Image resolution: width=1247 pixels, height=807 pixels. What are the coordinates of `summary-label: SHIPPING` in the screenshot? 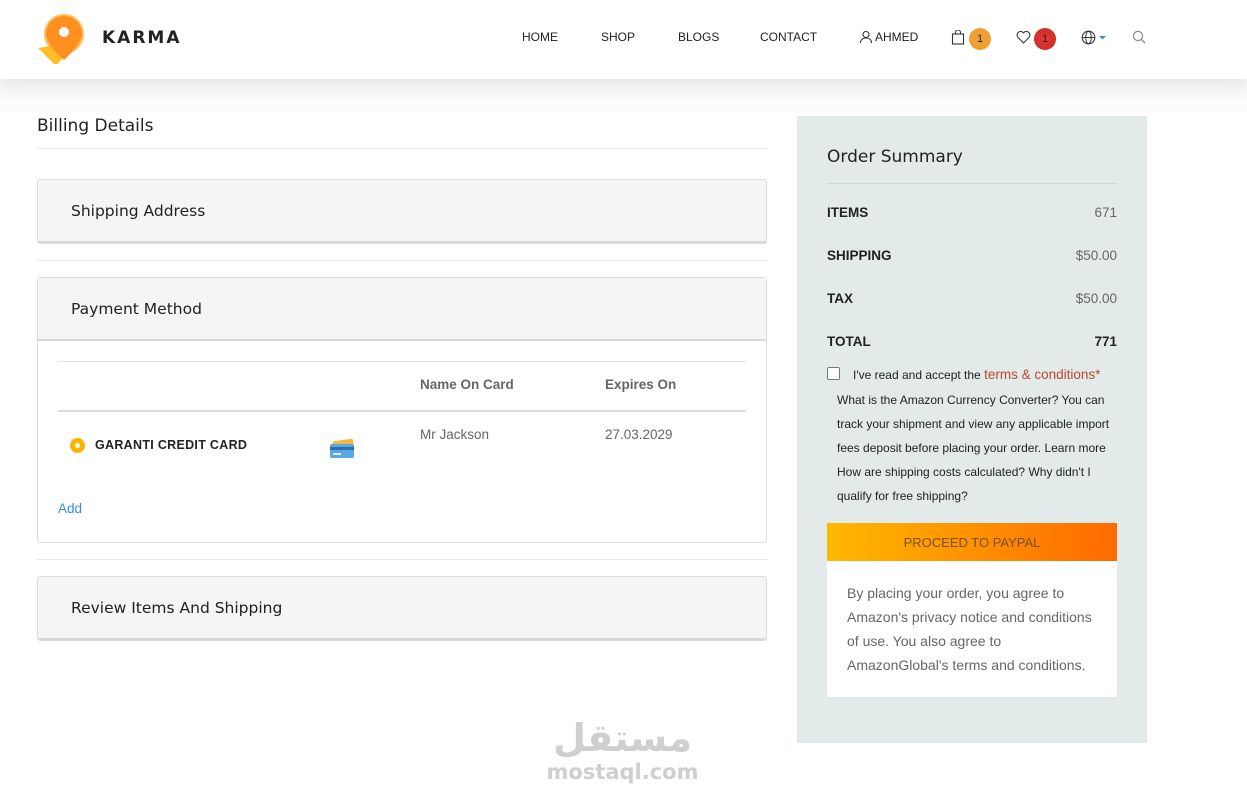 It's located at (859, 255).